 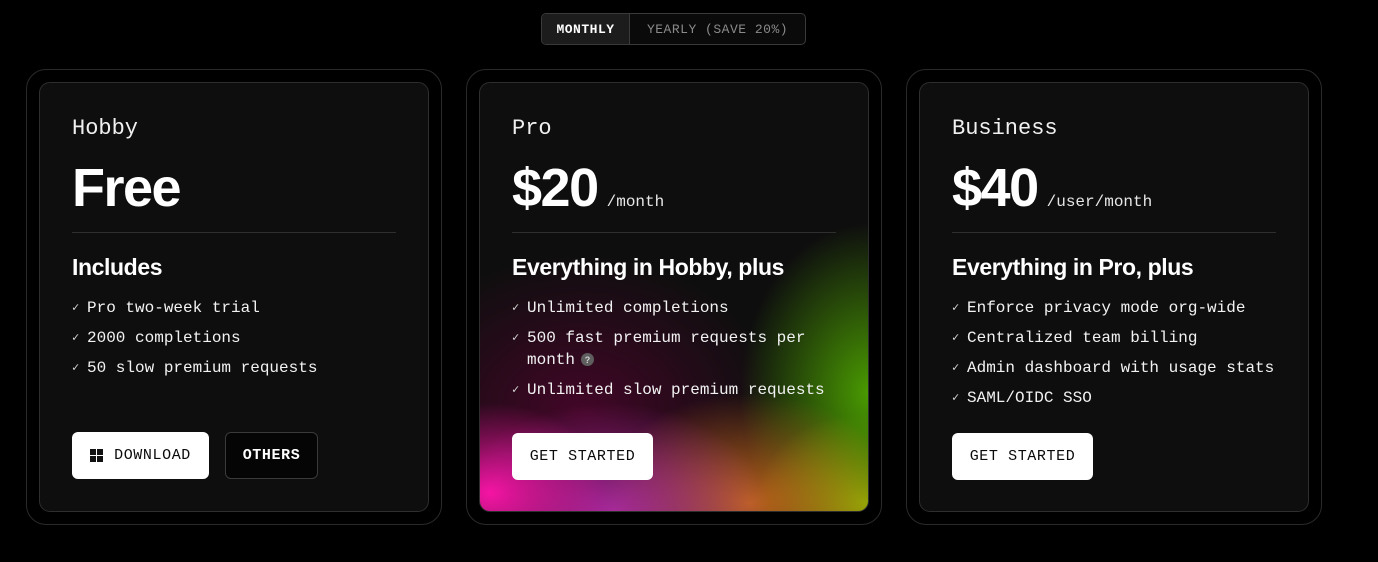 What do you see at coordinates (105, 128) in the screenshot?
I see `plan-tier-name: Hobby` at bounding box center [105, 128].